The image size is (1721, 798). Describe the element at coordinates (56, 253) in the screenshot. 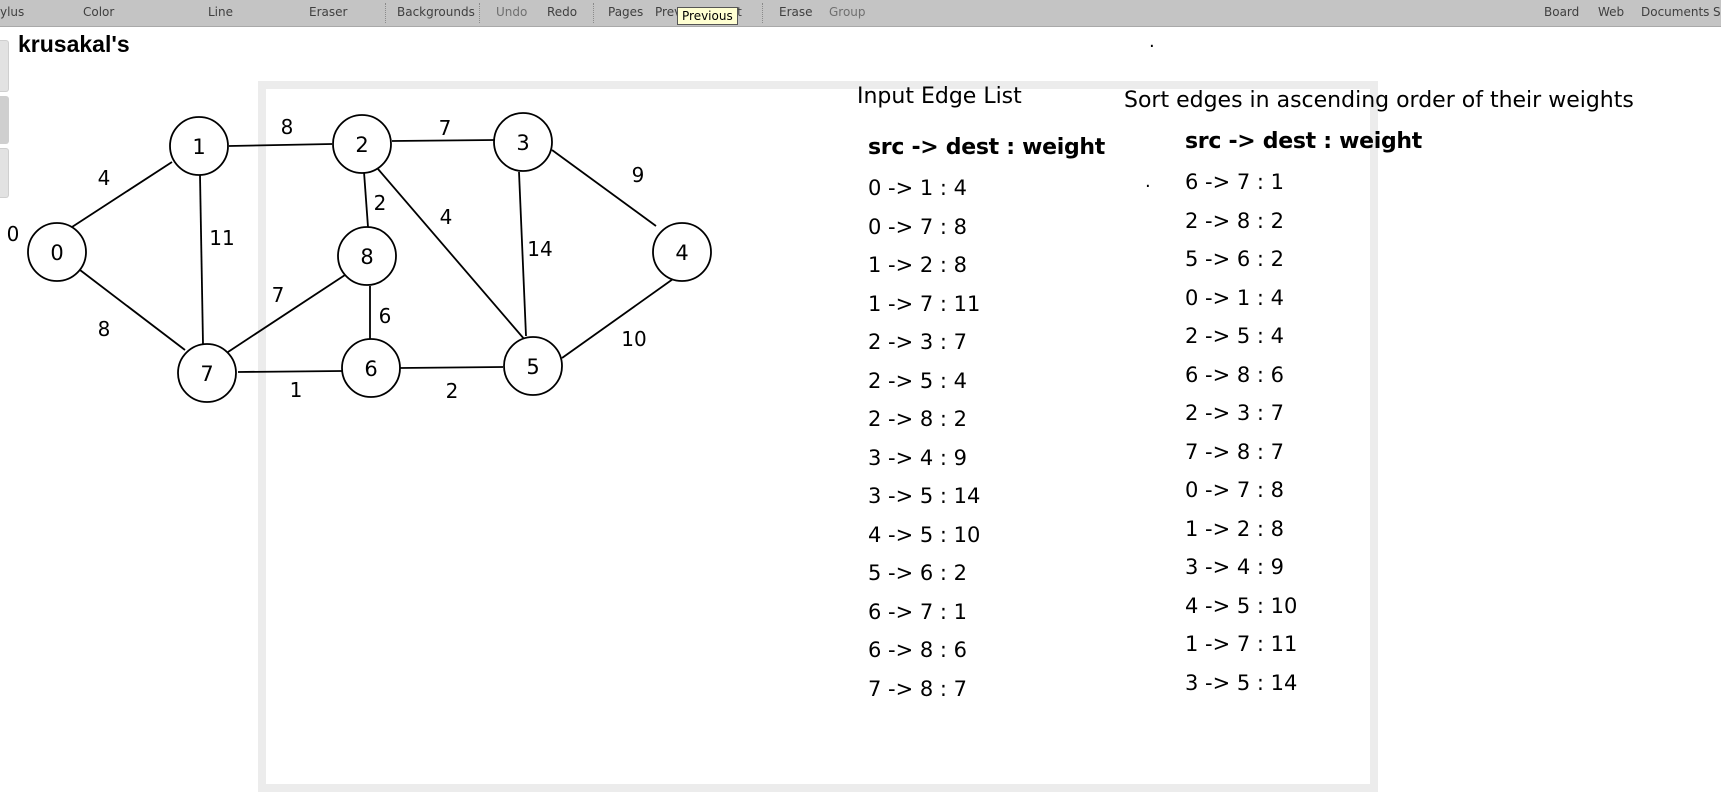

I see `node-label: 0` at that location.